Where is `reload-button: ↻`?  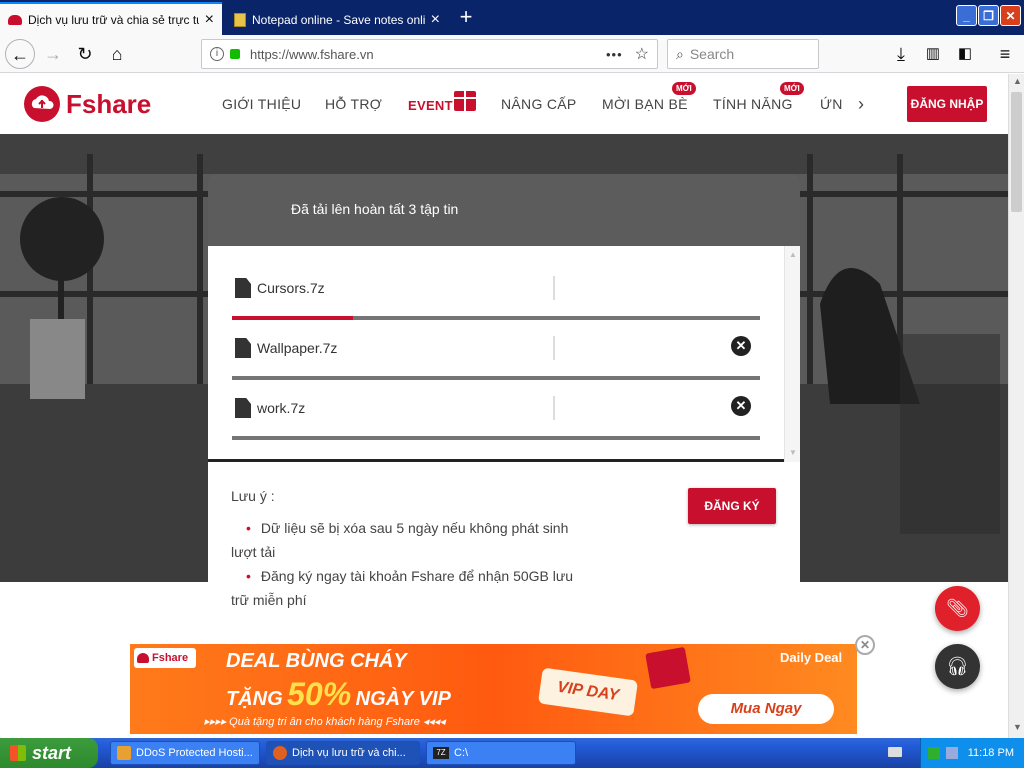 reload-button: ↻ is located at coordinates (85, 54).